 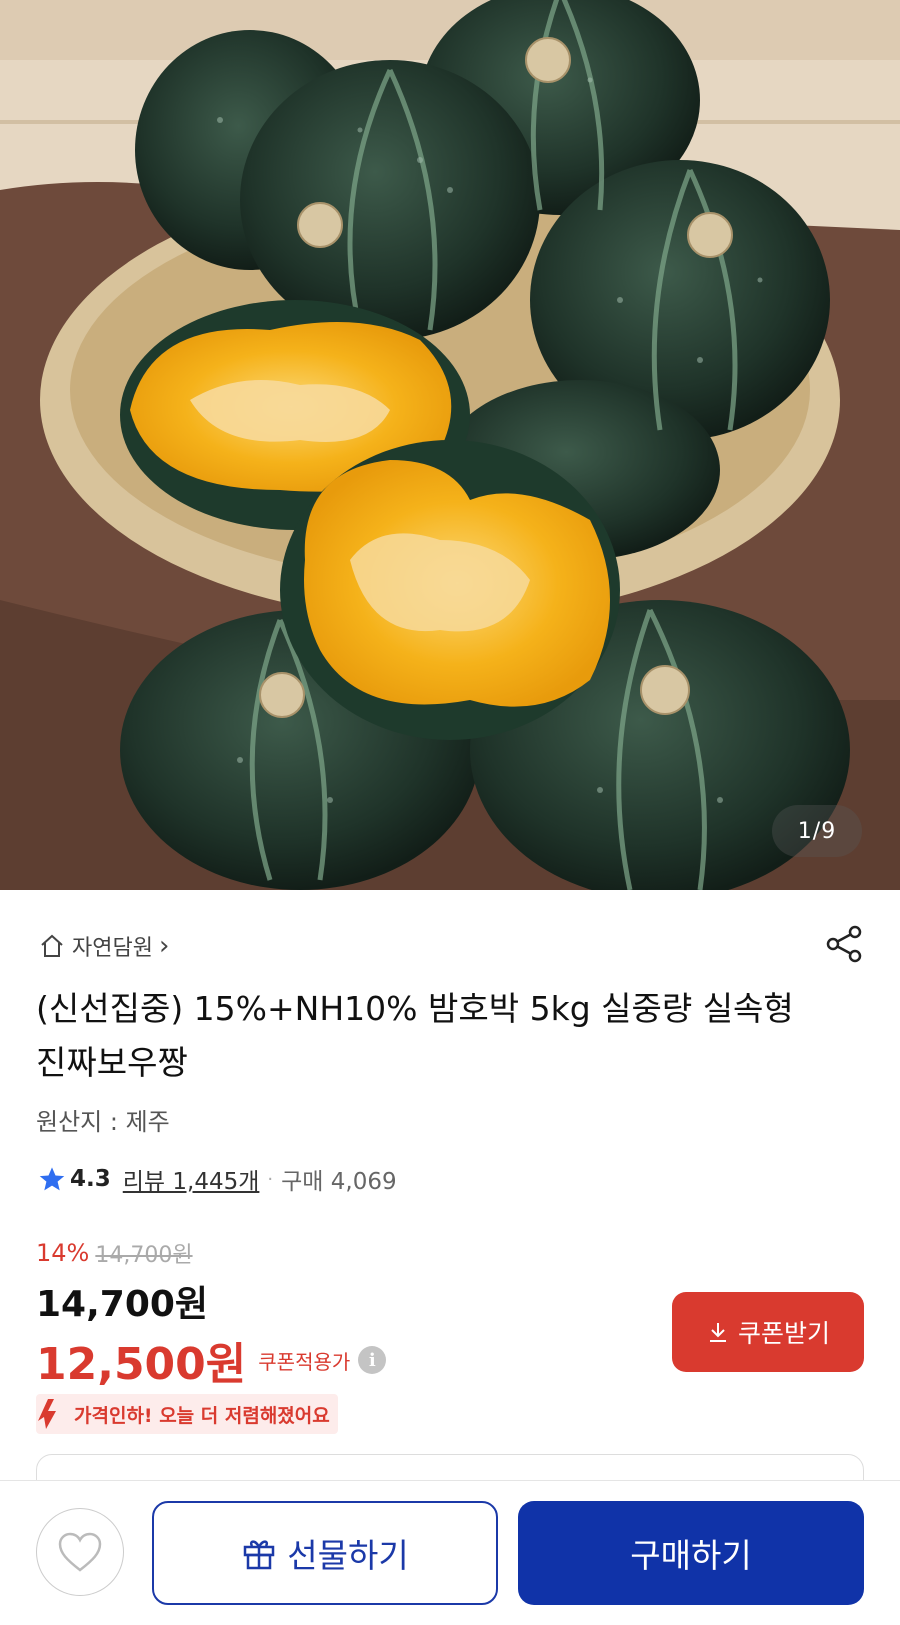 I want to click on product-title: (신선집중) 15%+NH10% 밤호박 5kg 실중량 실속형 진짜보우짱, so click(x=415, y=1035).